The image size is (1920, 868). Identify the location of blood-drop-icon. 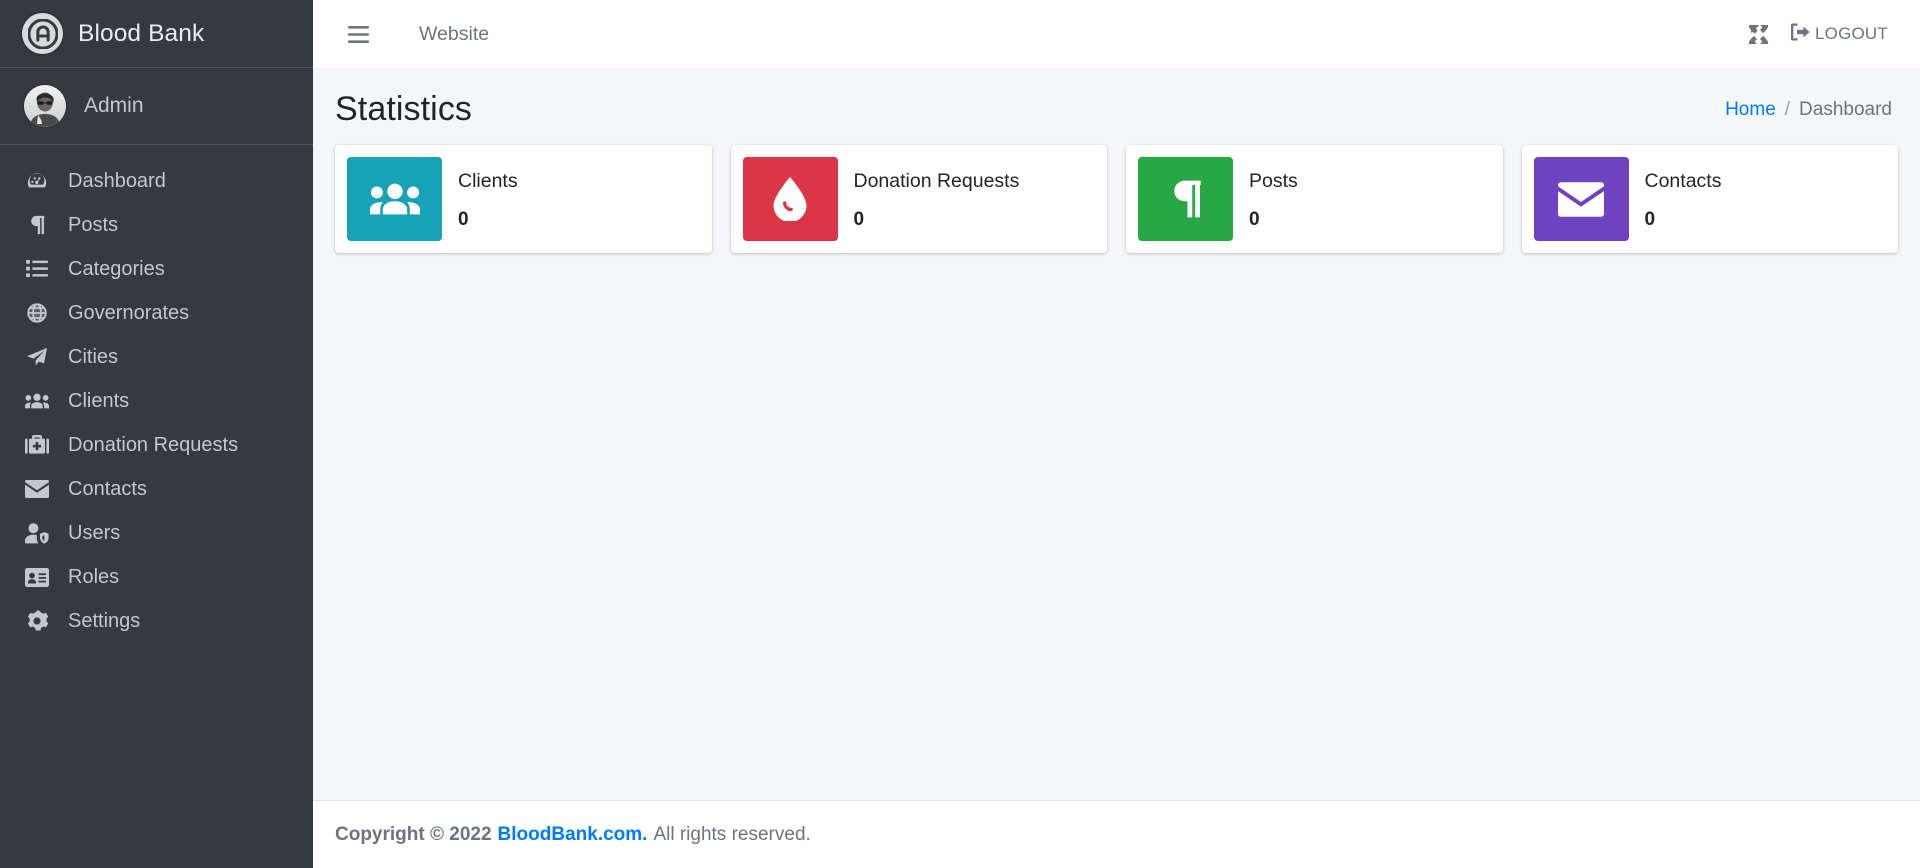
(790, 199).